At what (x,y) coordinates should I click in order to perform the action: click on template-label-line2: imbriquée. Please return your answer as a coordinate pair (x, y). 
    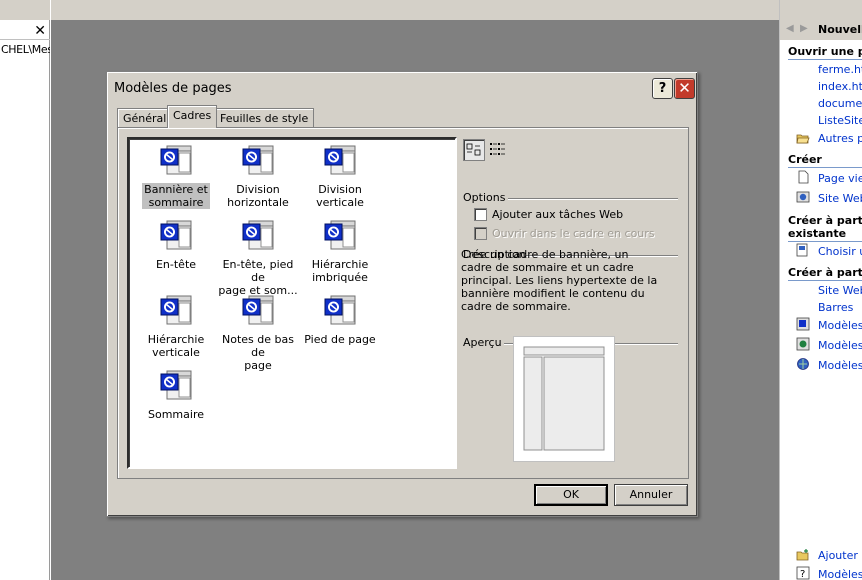
    Looking at the image, I should click on (340, 277).